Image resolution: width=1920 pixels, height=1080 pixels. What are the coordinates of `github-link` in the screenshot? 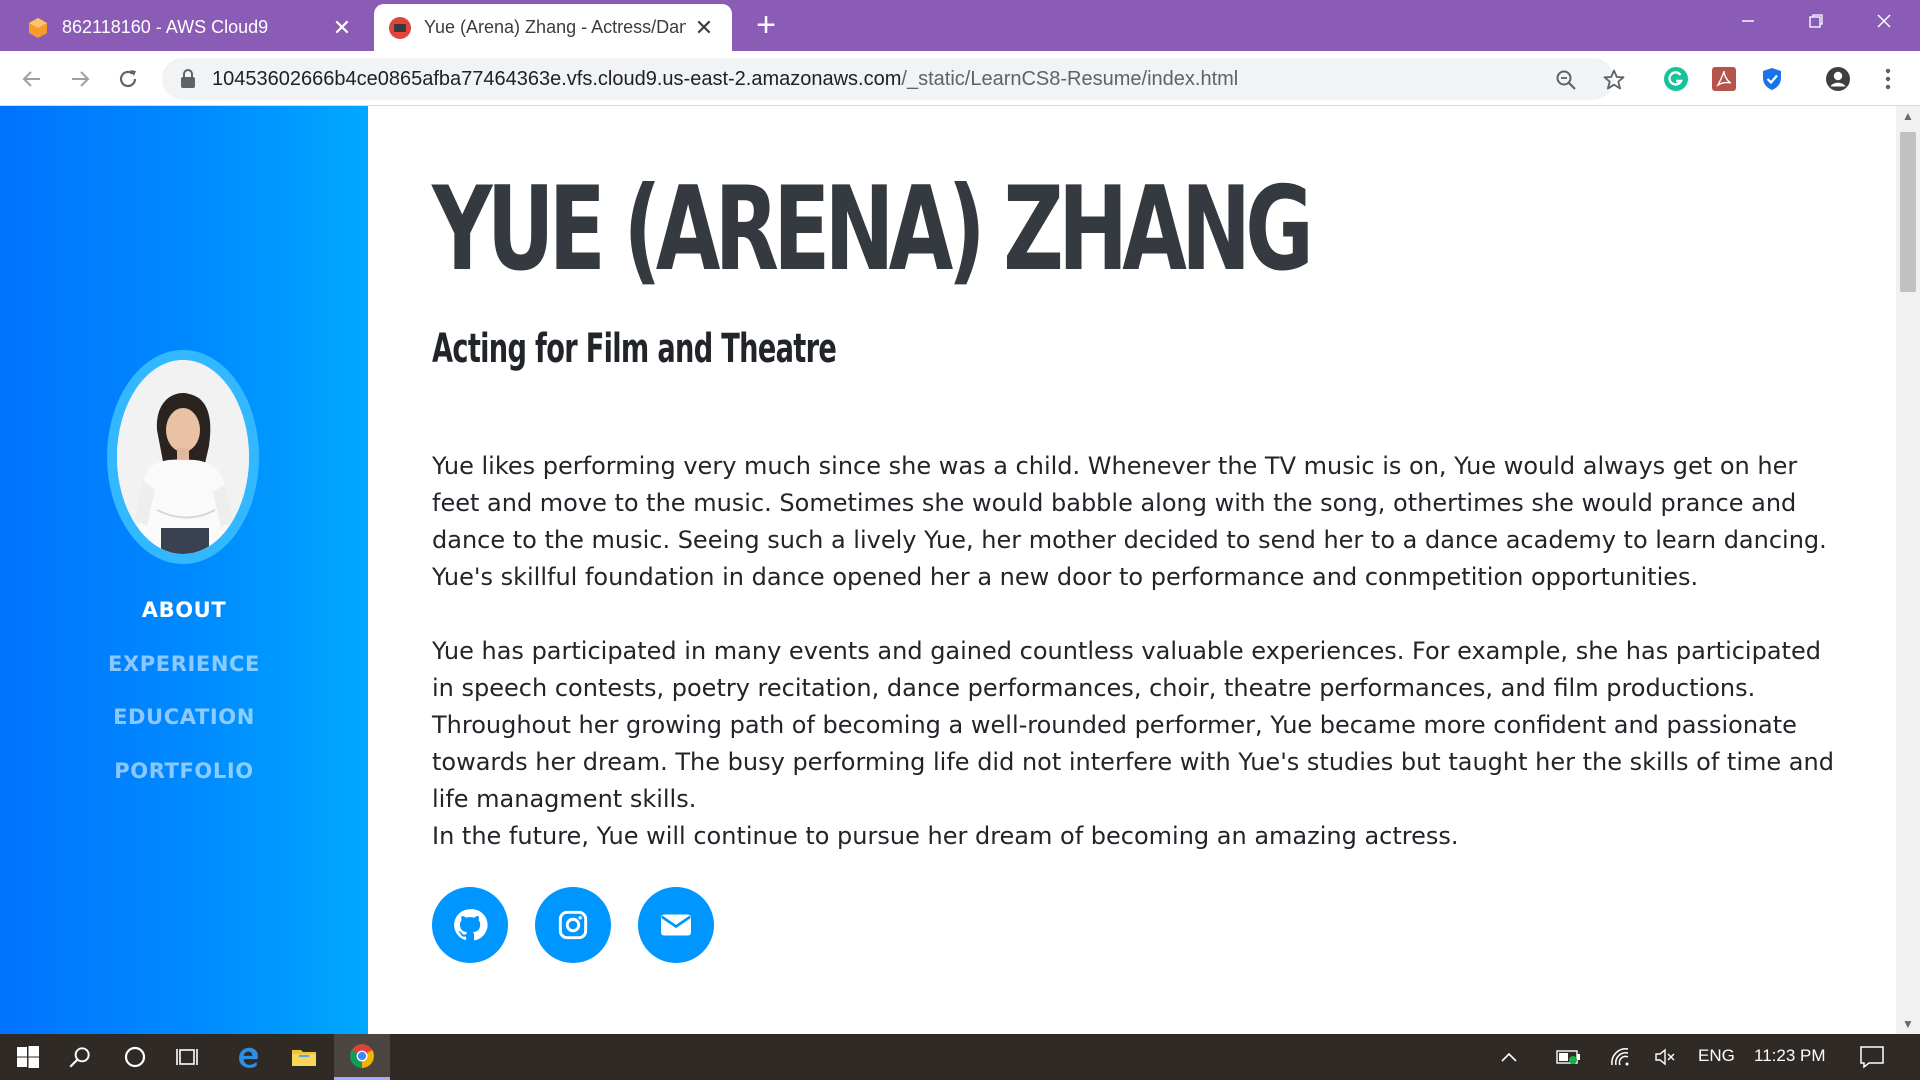 It's located at (470, 925).